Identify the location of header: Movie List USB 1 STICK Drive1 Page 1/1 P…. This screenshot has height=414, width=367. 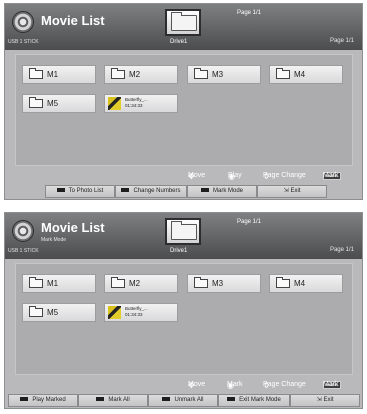
(183, 27).